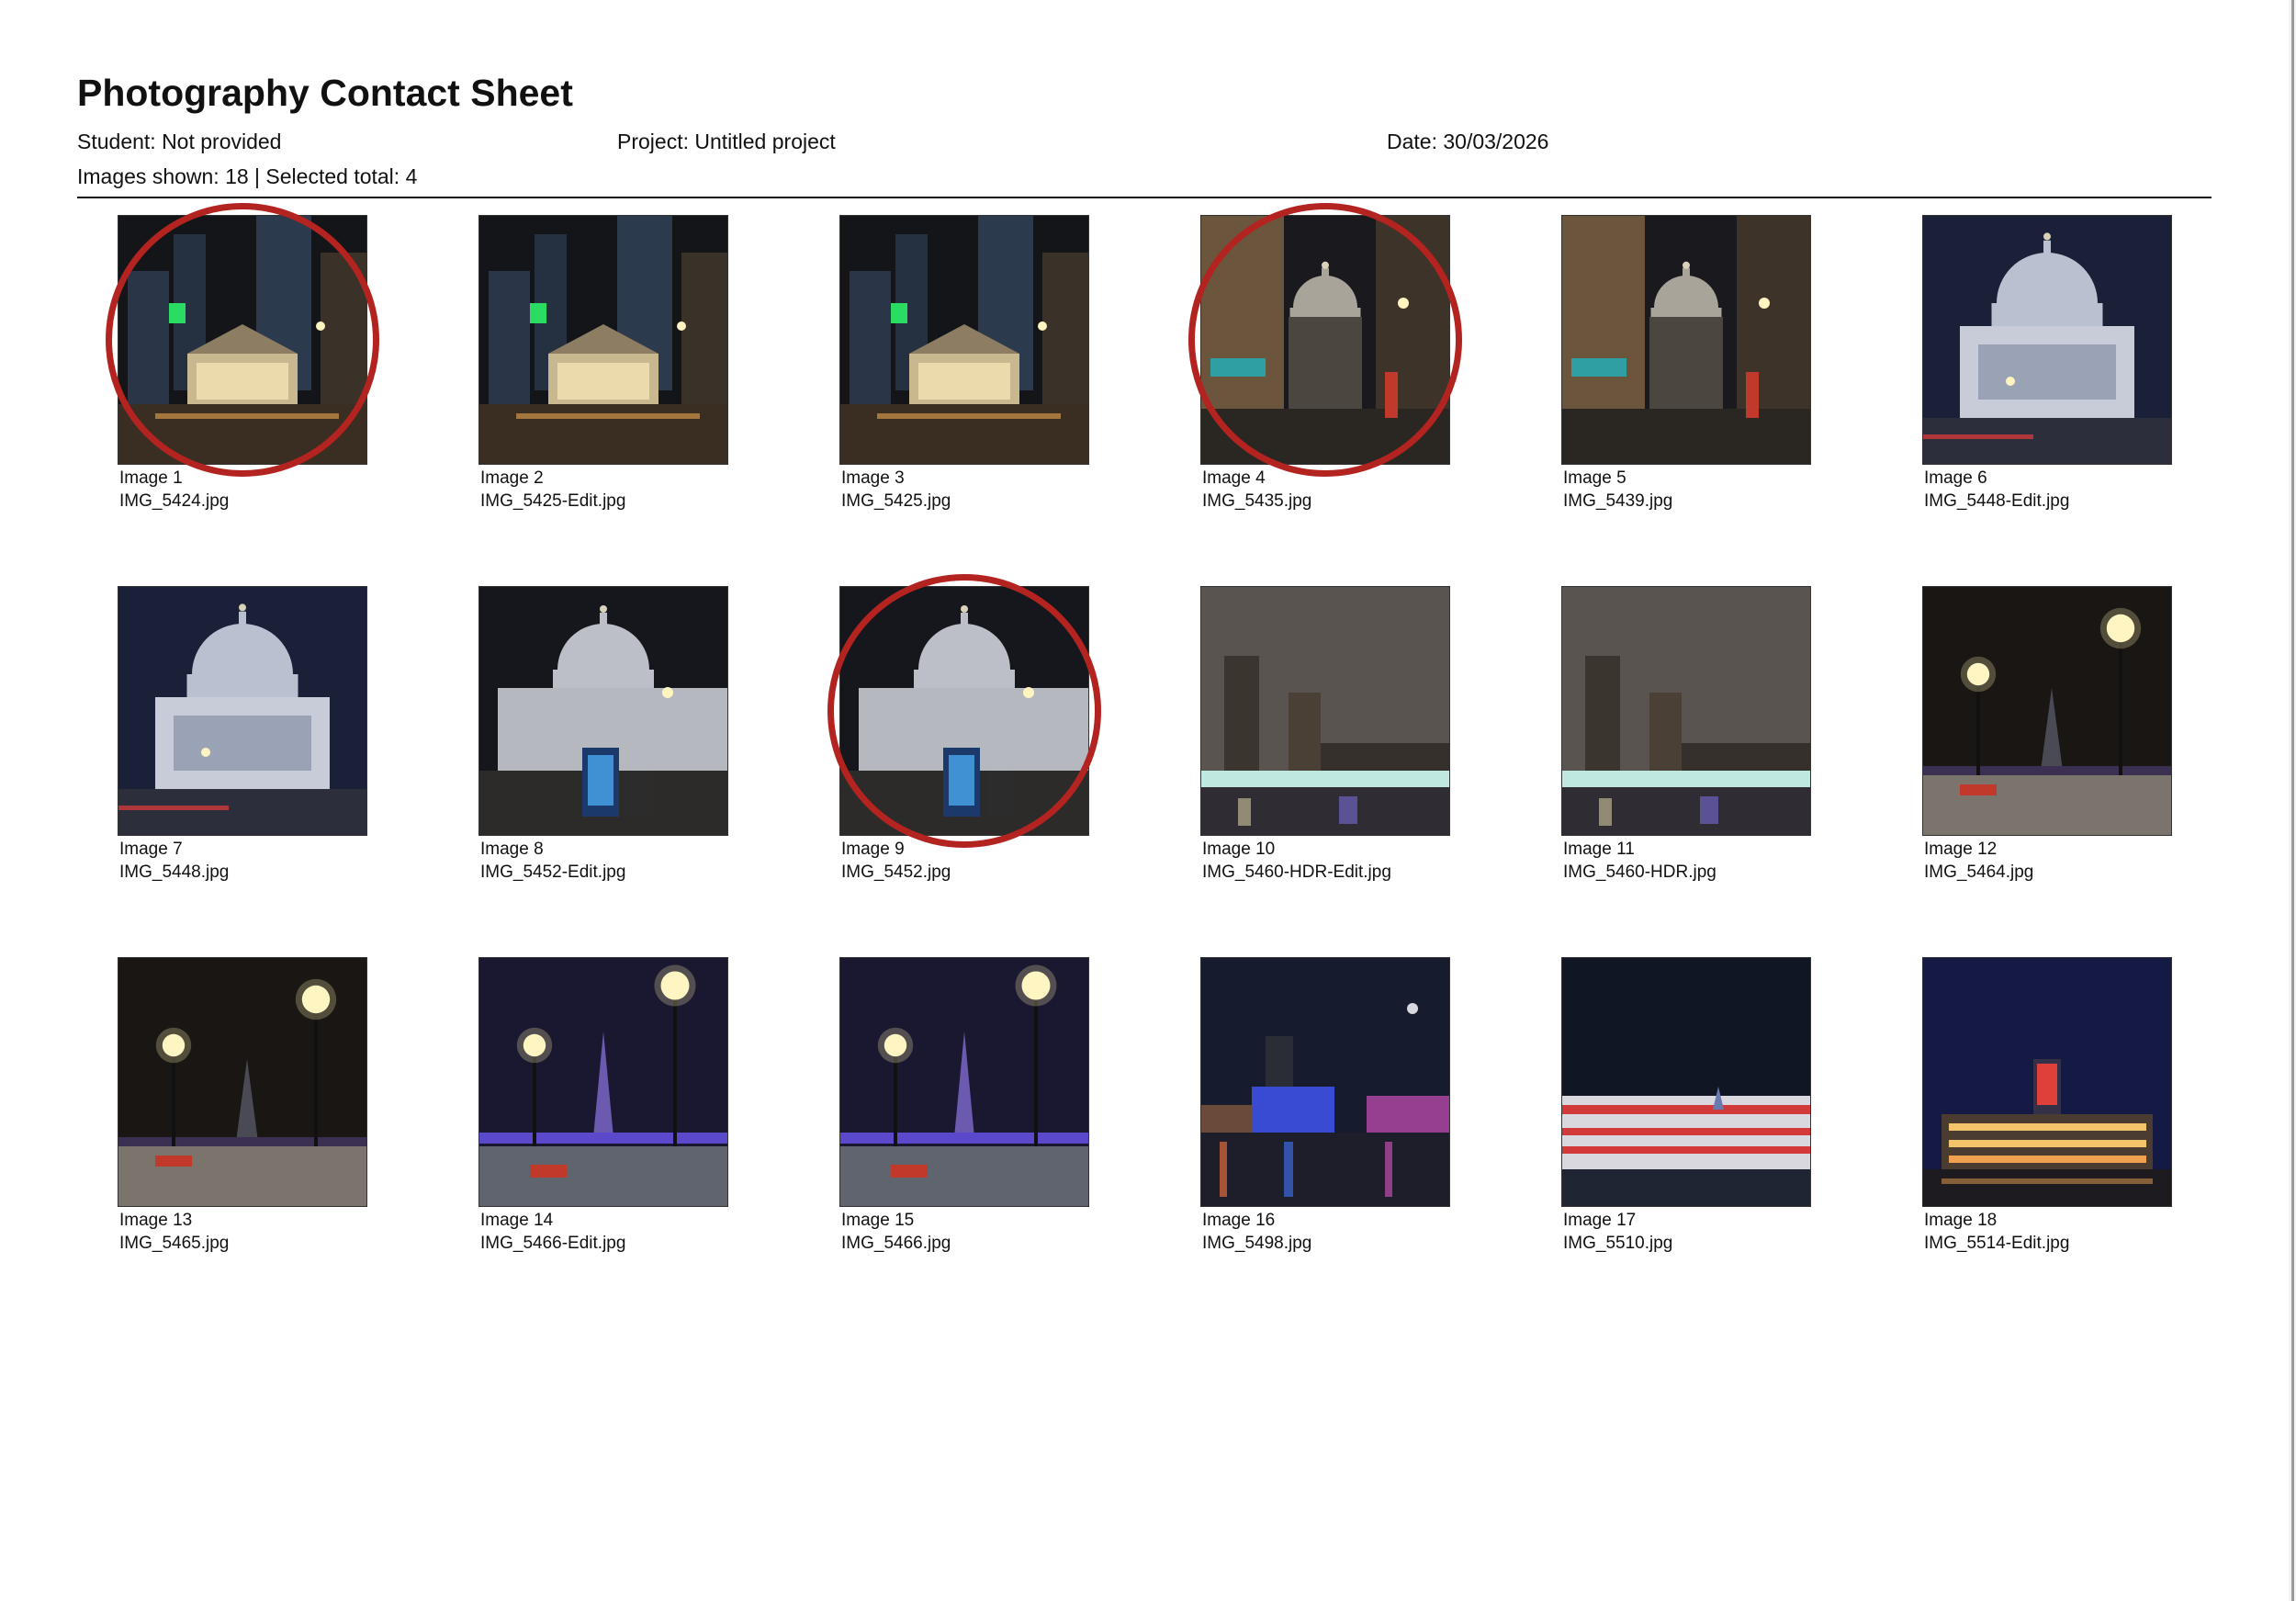 The height and width of the screenshot is (1601, 2296). Describe the element at coordinates (1600, 1220) in the screenshot. I see `image-label: Image 17` at that location.